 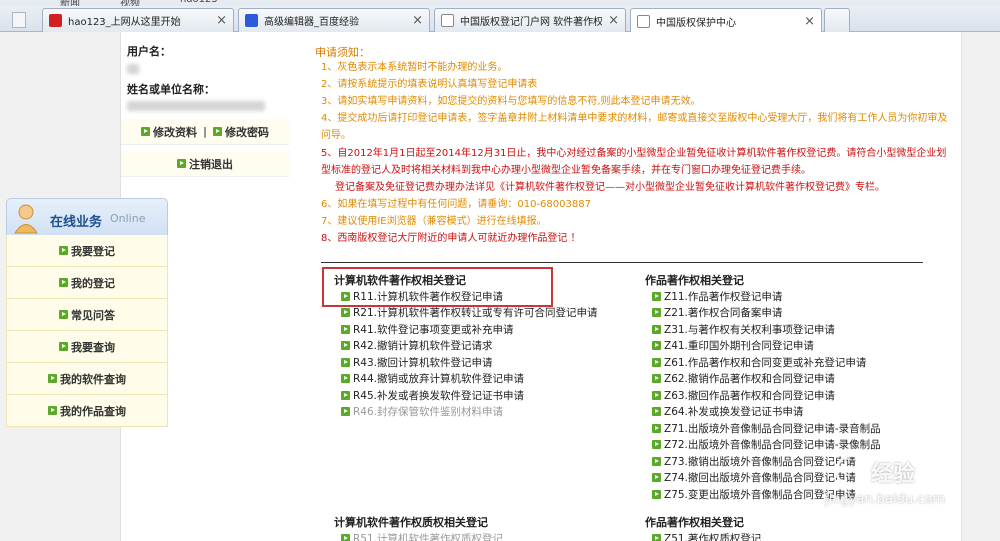 I want to click on registration-link: Z31.与著作权有关权利事项登记申请, so click(x=766, y=329).